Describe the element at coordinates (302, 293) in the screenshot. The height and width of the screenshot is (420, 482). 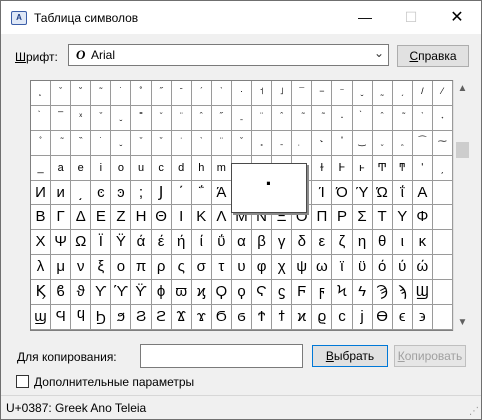
I see `char-cell: Ϝ` at that location.